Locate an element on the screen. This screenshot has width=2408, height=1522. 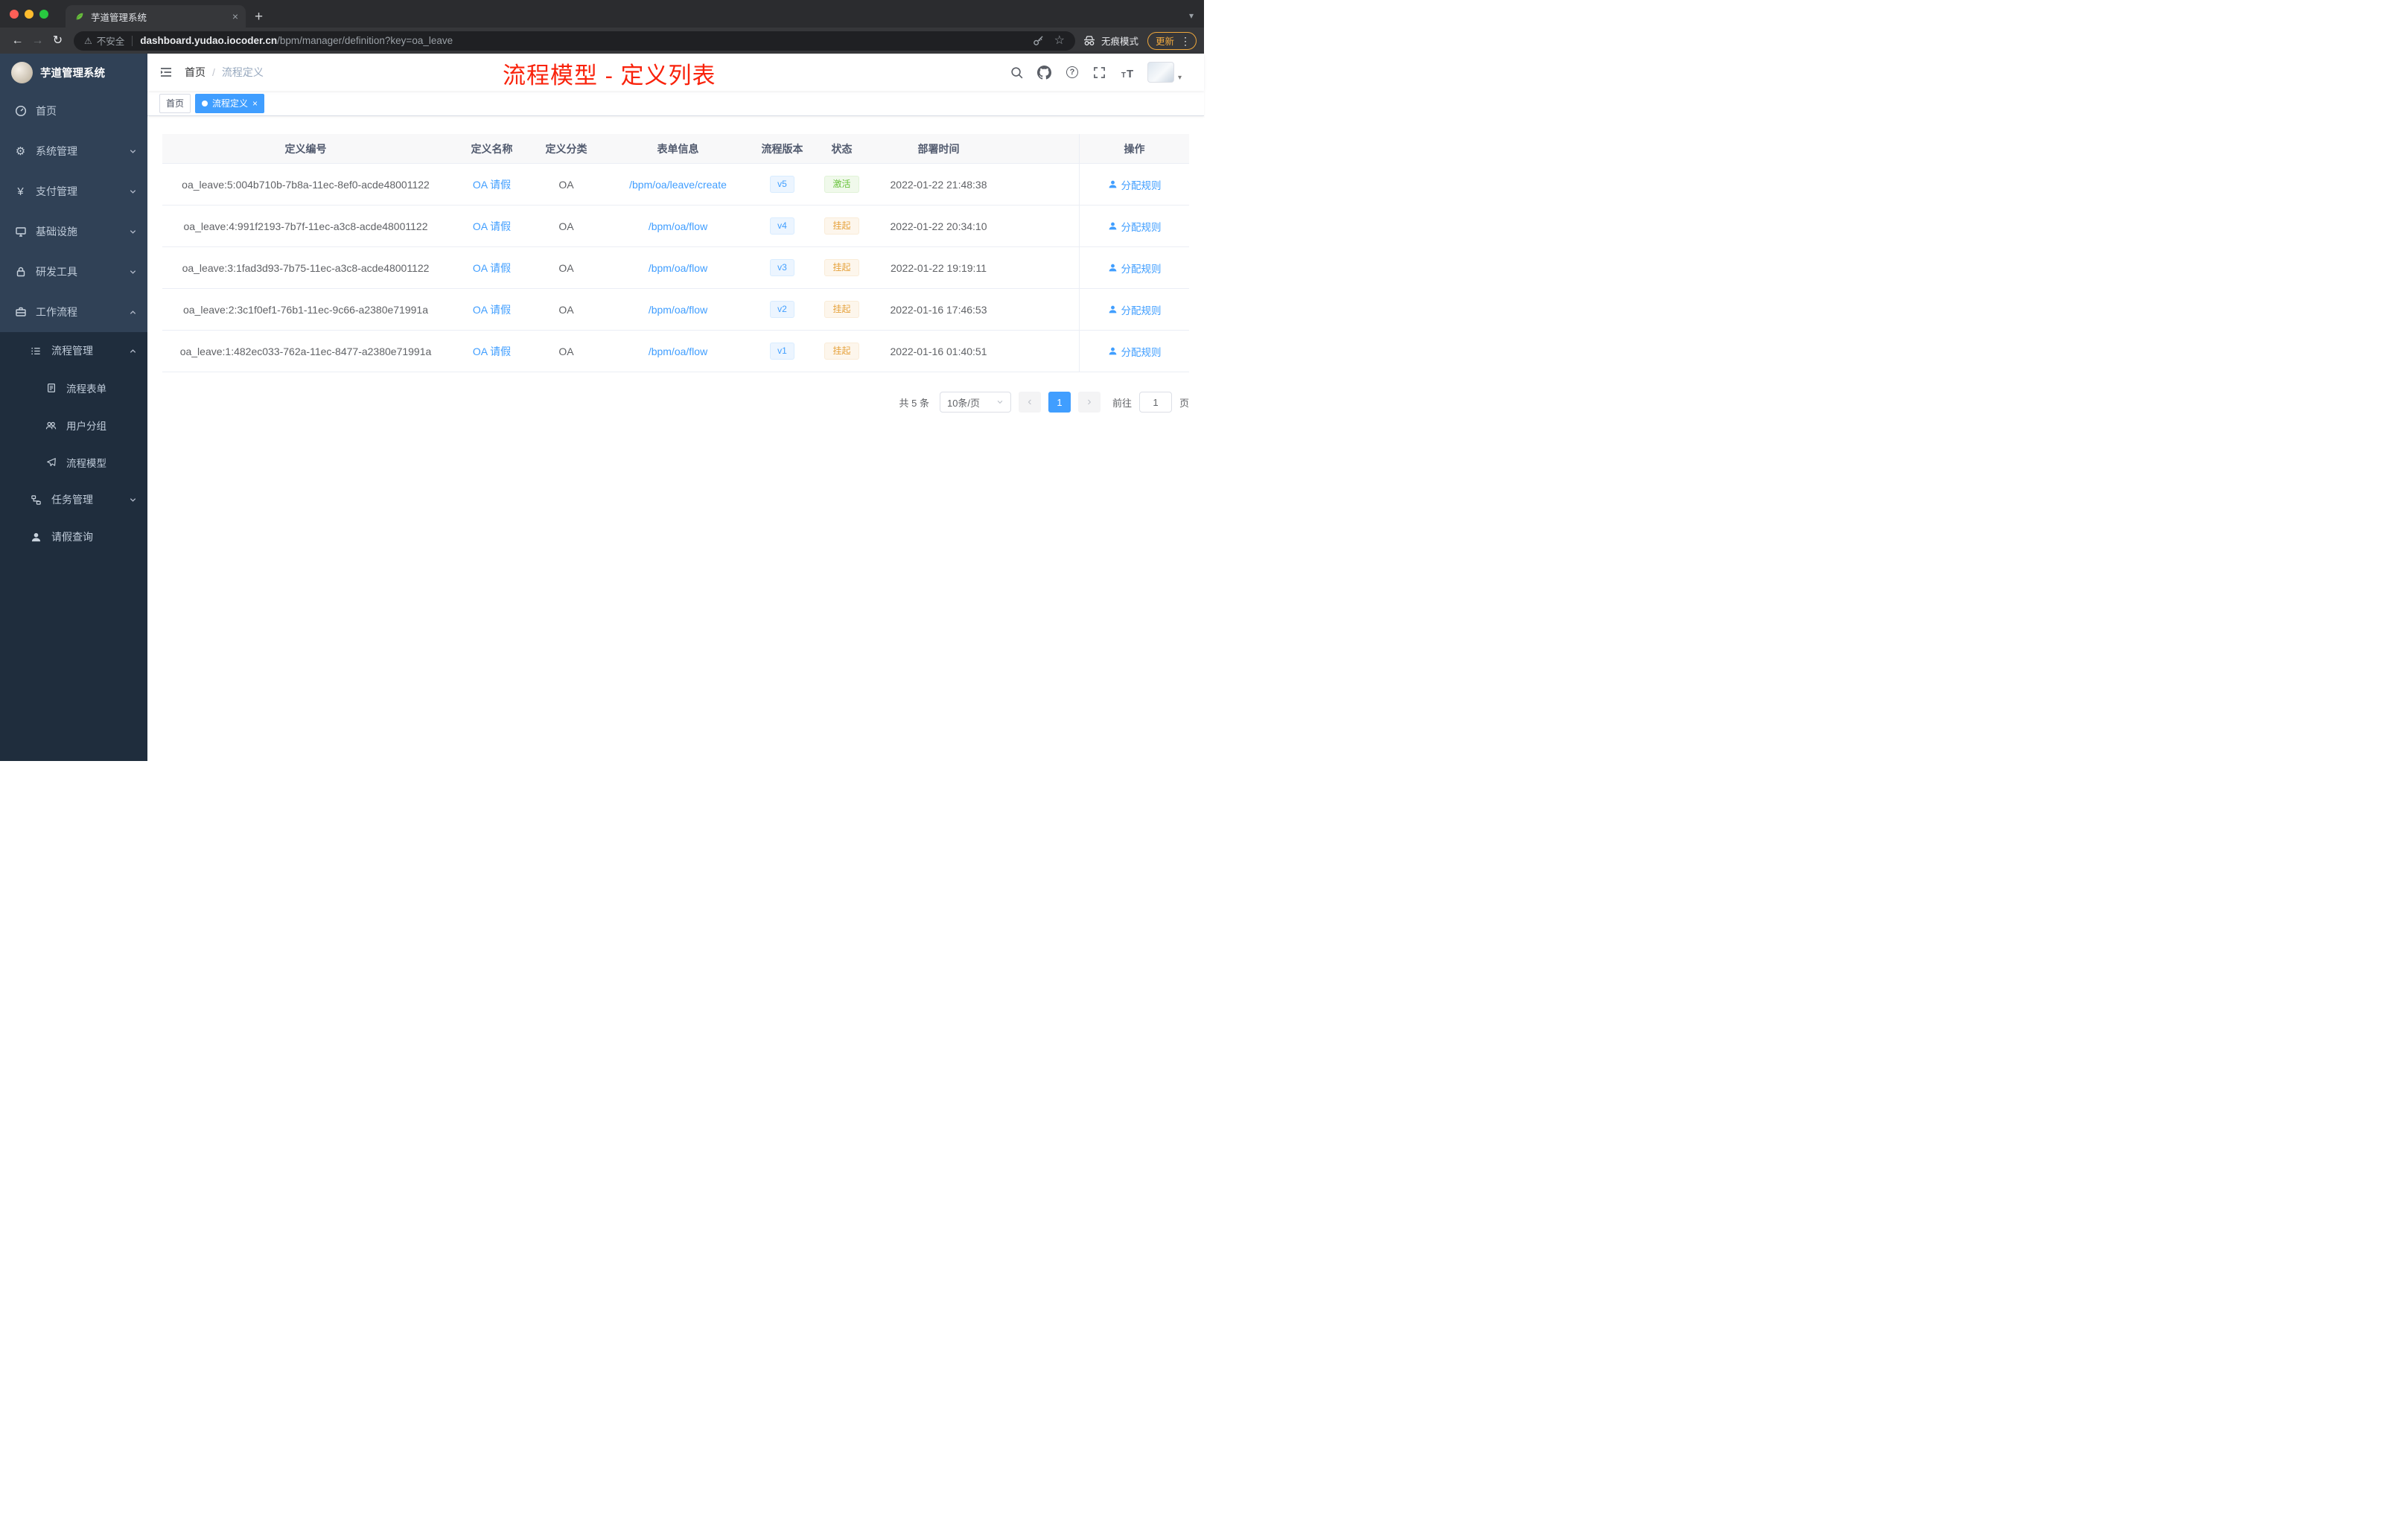
forward-button: → is located at coordinates (38, 40).